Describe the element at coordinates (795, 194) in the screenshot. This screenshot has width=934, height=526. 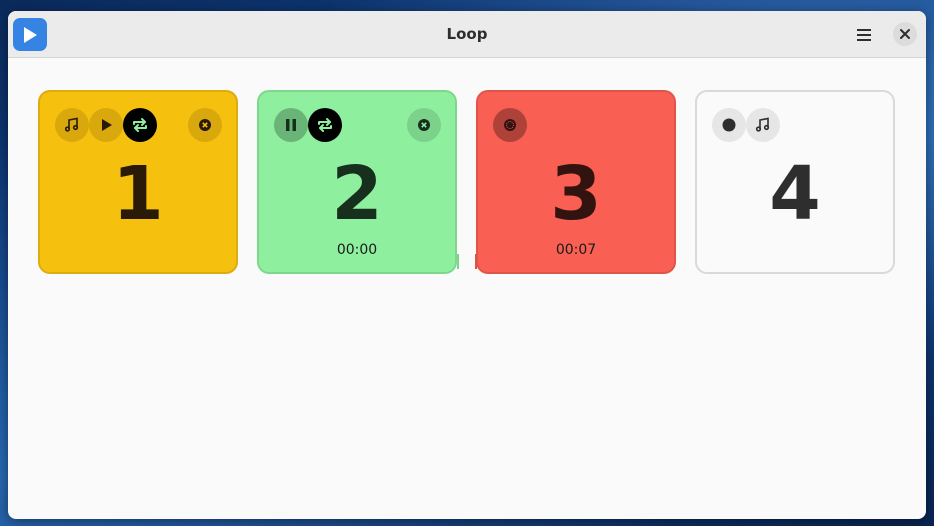
I see `loop-number: 4` at that location.